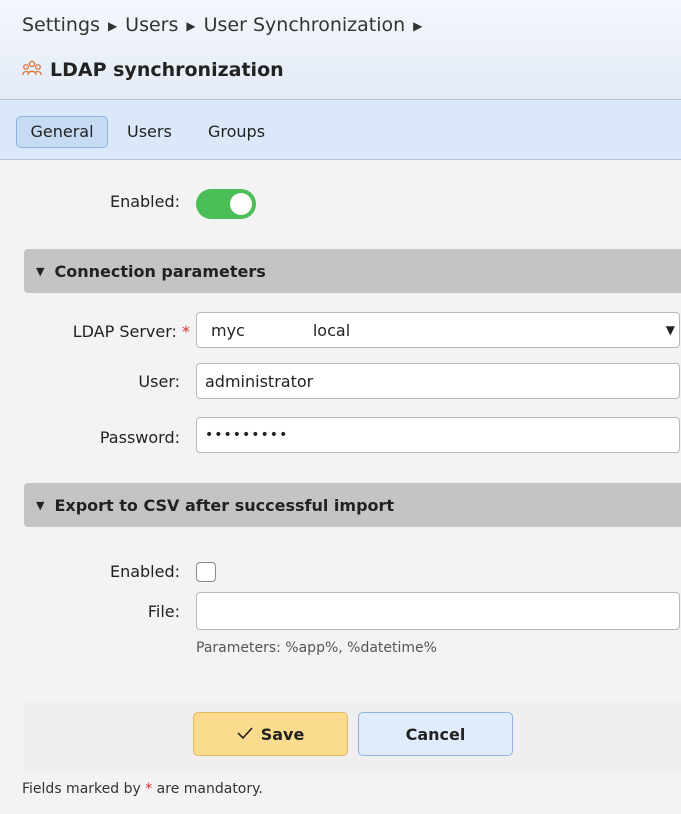  Describe the element at coordinates (151, 25) in the screenshot. I see `breadcrumb-users: Users` at that location.